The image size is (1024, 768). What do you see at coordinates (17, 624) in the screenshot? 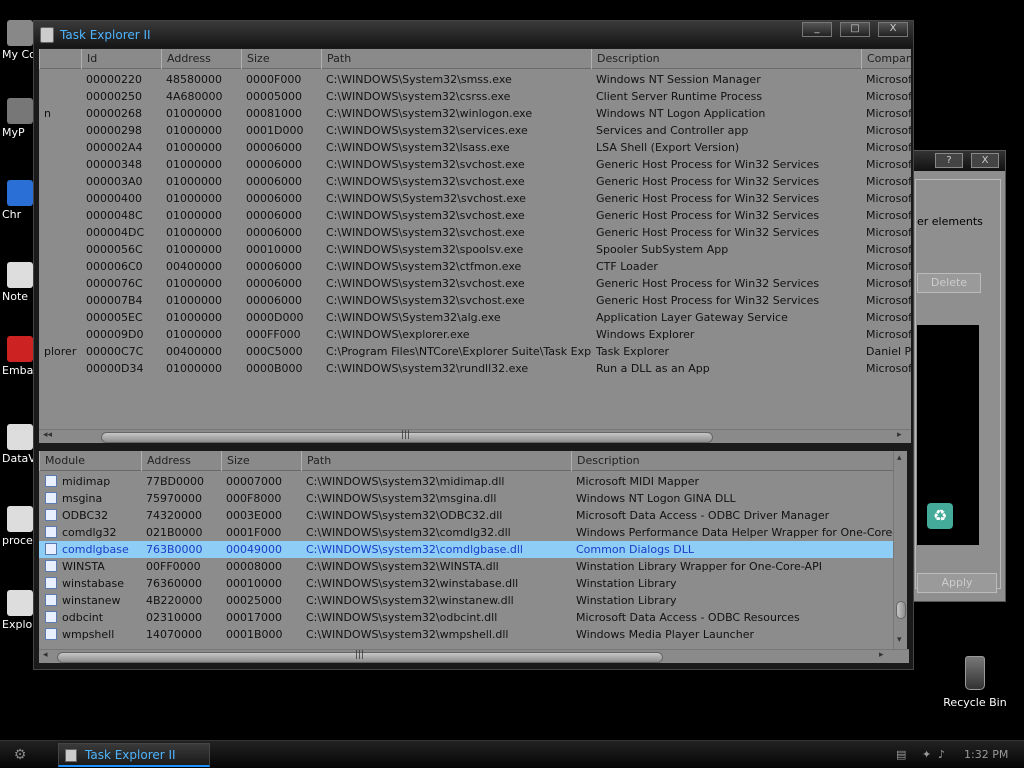
I see `desktop-icon-label: Explo` at bounding box center [17, 624].